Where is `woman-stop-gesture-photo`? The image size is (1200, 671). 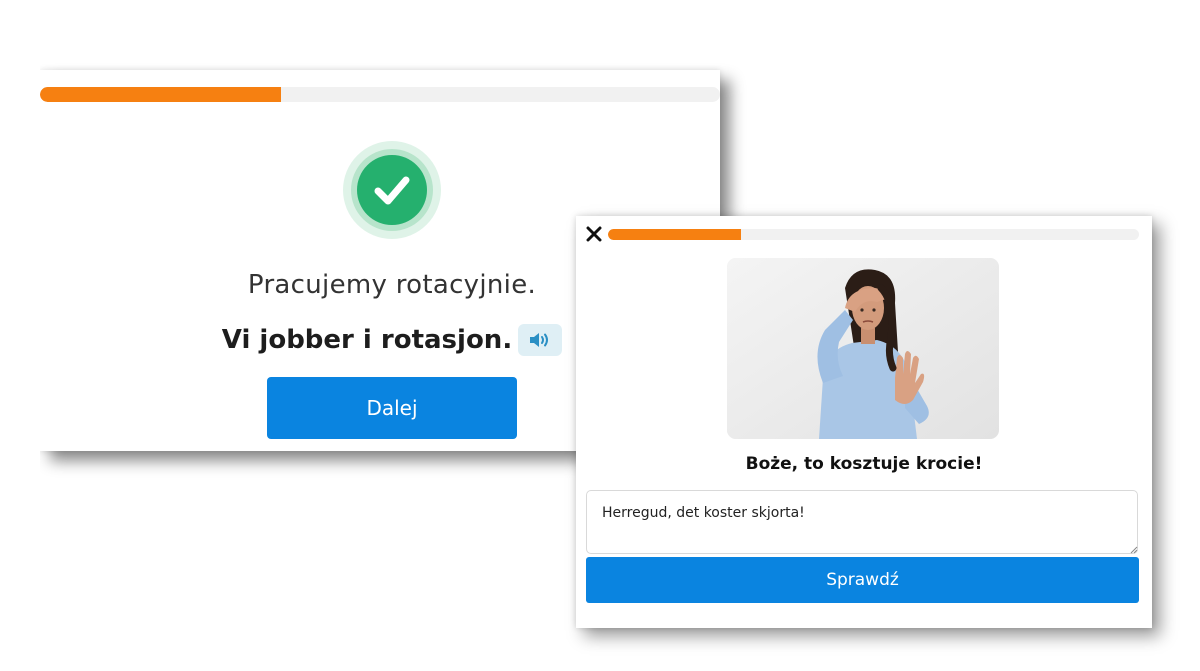 woman-stop-gesture-photo is located at coordinates (863, 348).